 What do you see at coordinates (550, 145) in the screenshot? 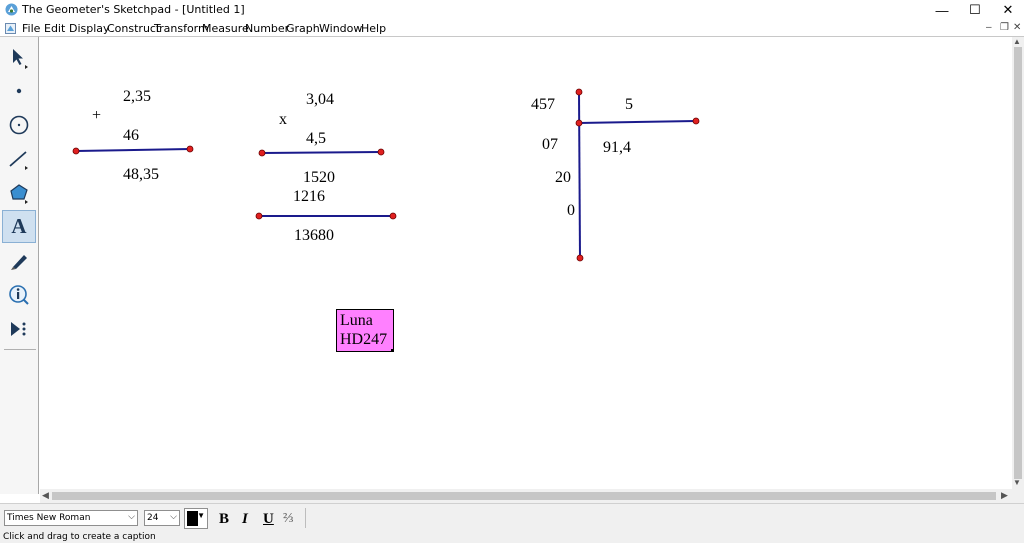
I see `division-remainder-1: 07` at bounding box center [550, 145].